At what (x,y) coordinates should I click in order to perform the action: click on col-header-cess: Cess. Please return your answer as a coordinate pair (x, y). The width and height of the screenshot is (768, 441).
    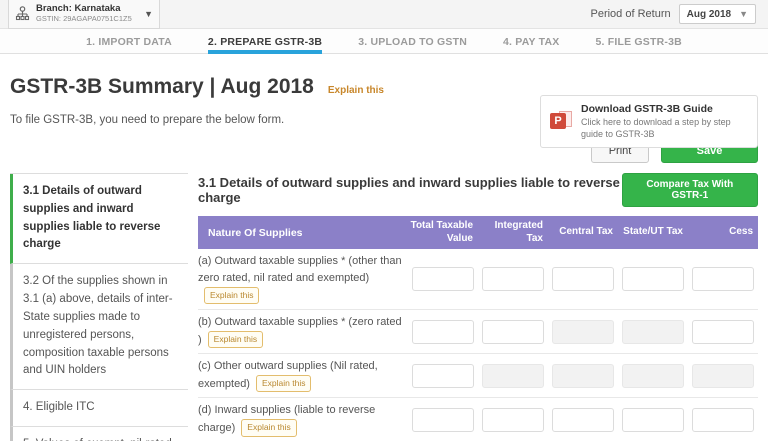
    Looking at the image, I should click on (741, 232).